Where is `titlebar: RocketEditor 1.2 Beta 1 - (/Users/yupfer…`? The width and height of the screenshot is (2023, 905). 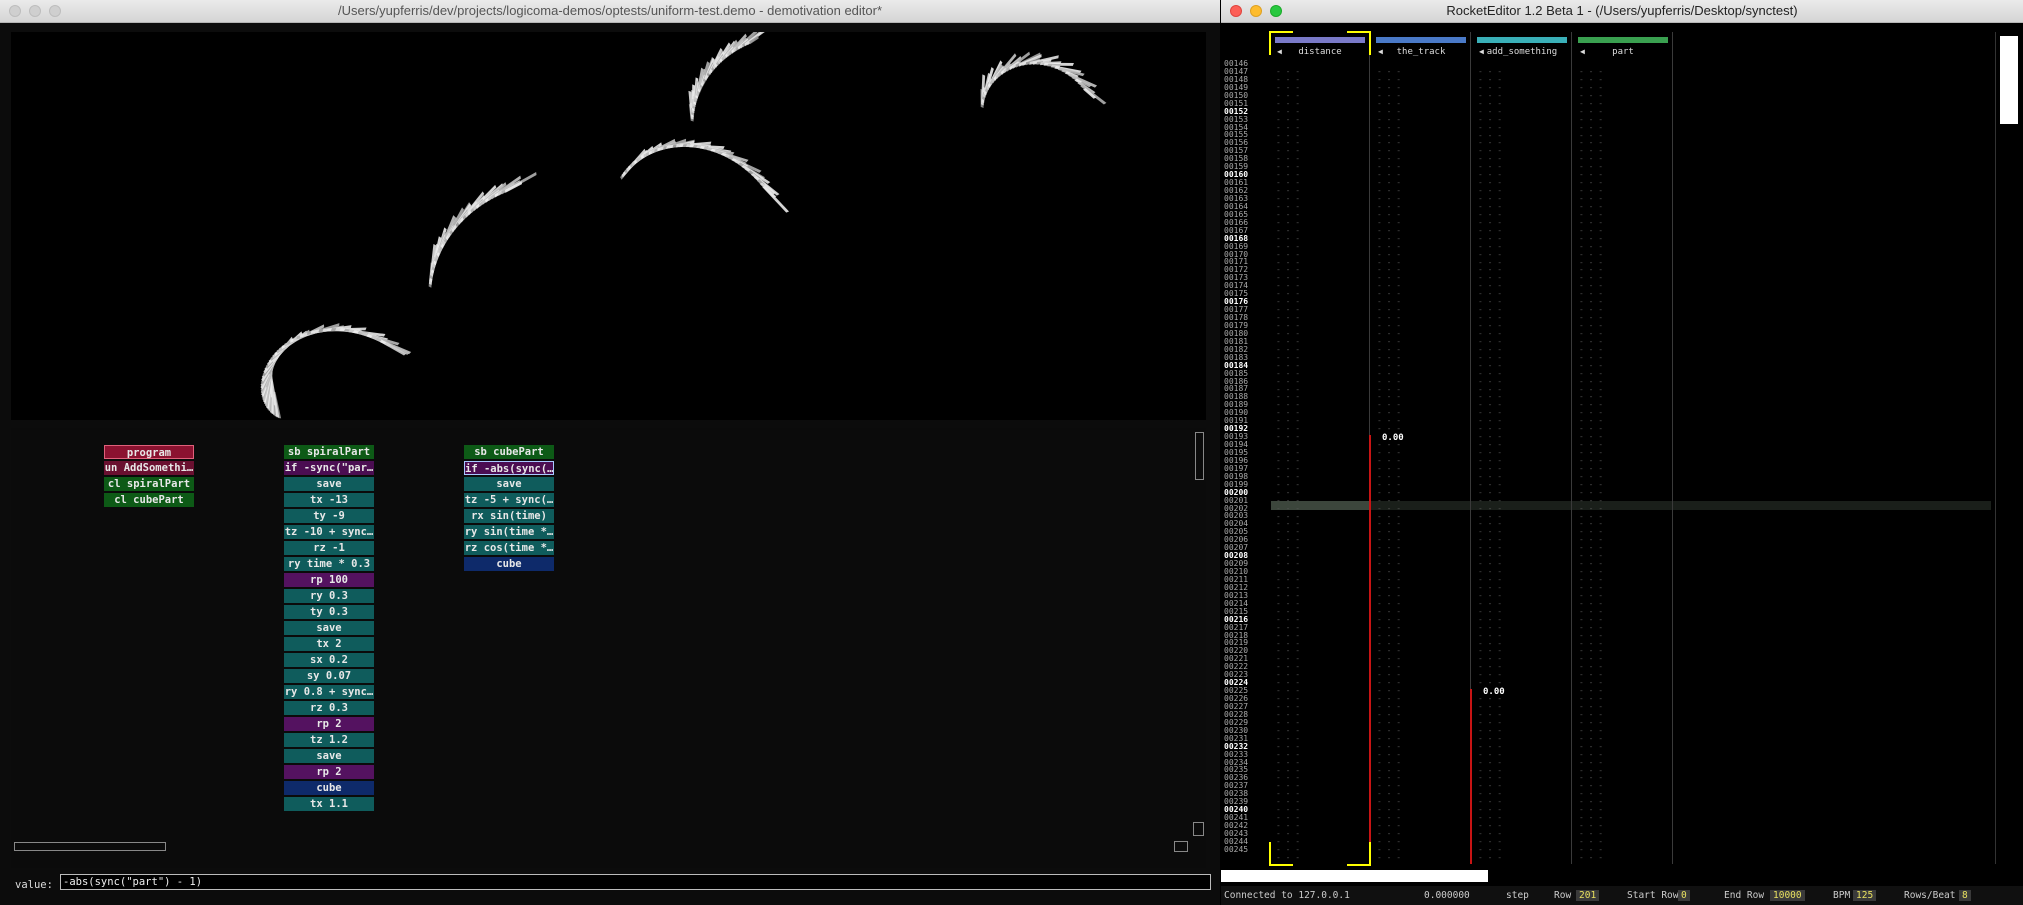
titlebar: RocketEditor 1.2 Beta 1 - (/Users/yupfer… is located at coordinates (1622, 11).